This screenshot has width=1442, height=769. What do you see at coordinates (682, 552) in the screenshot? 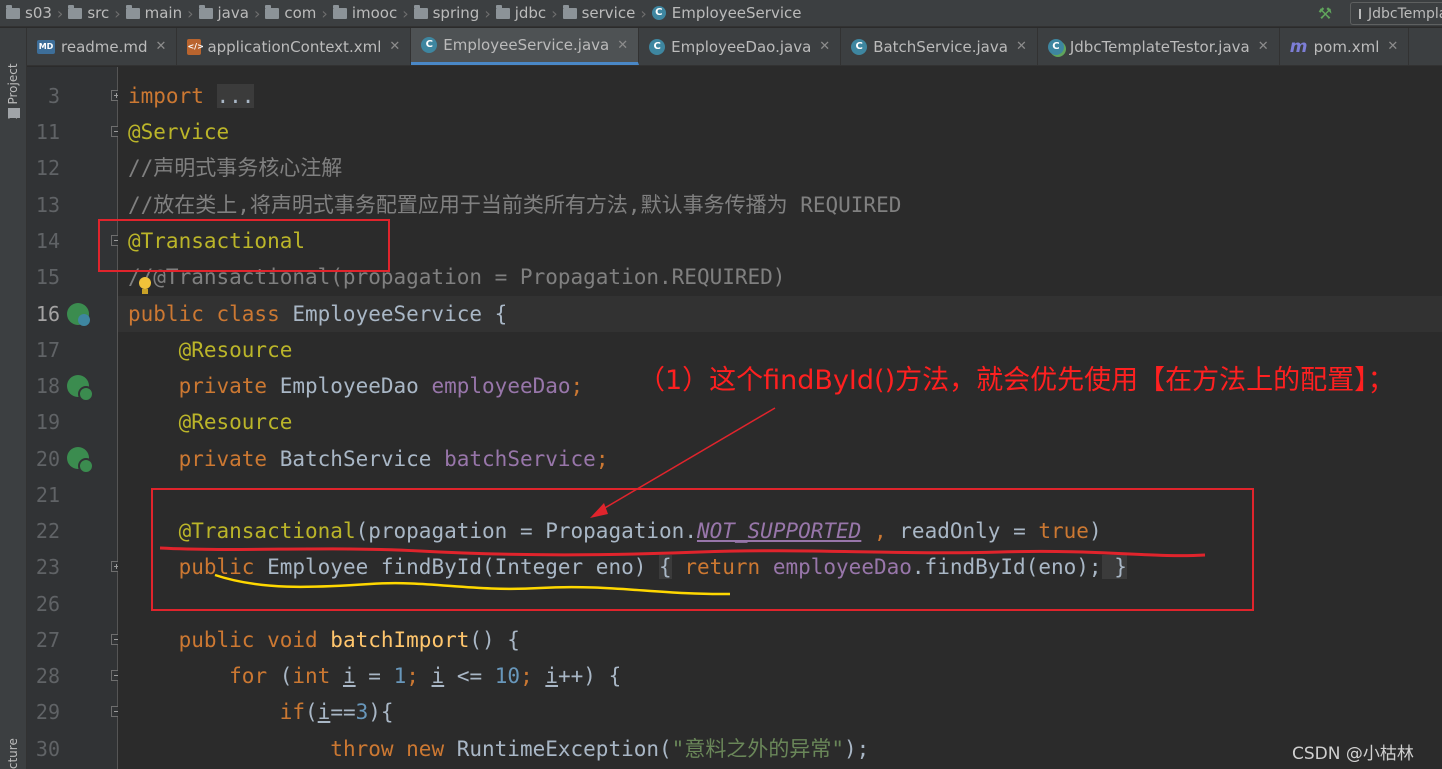
I see `red-underline-stroke` at bounding box center [682, 552].